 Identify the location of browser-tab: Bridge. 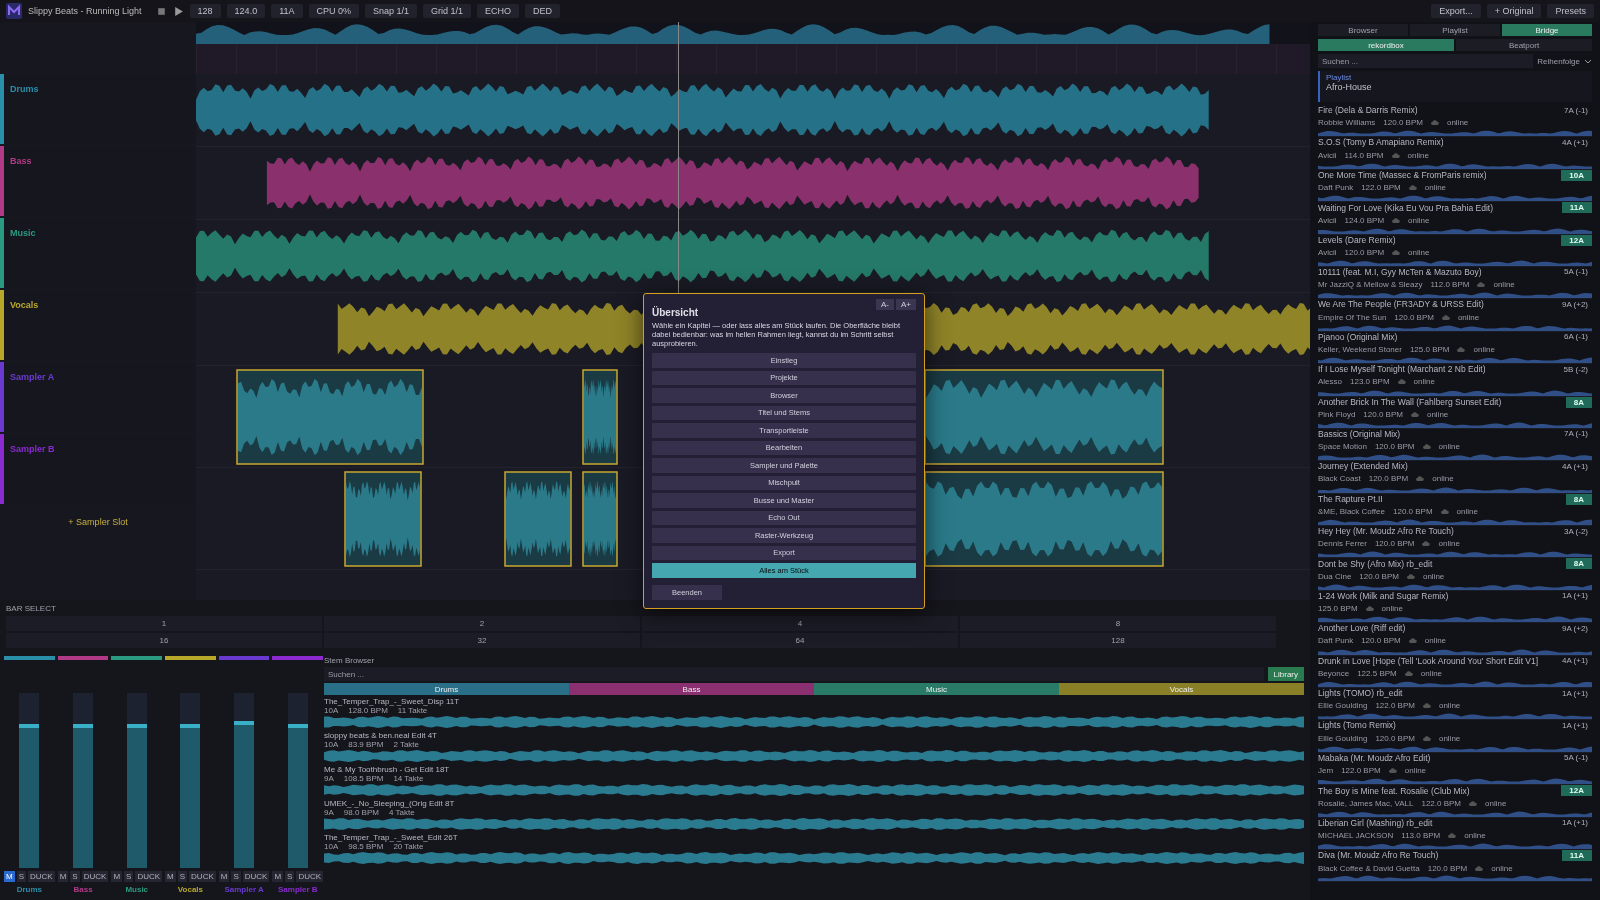
(1547, 30).